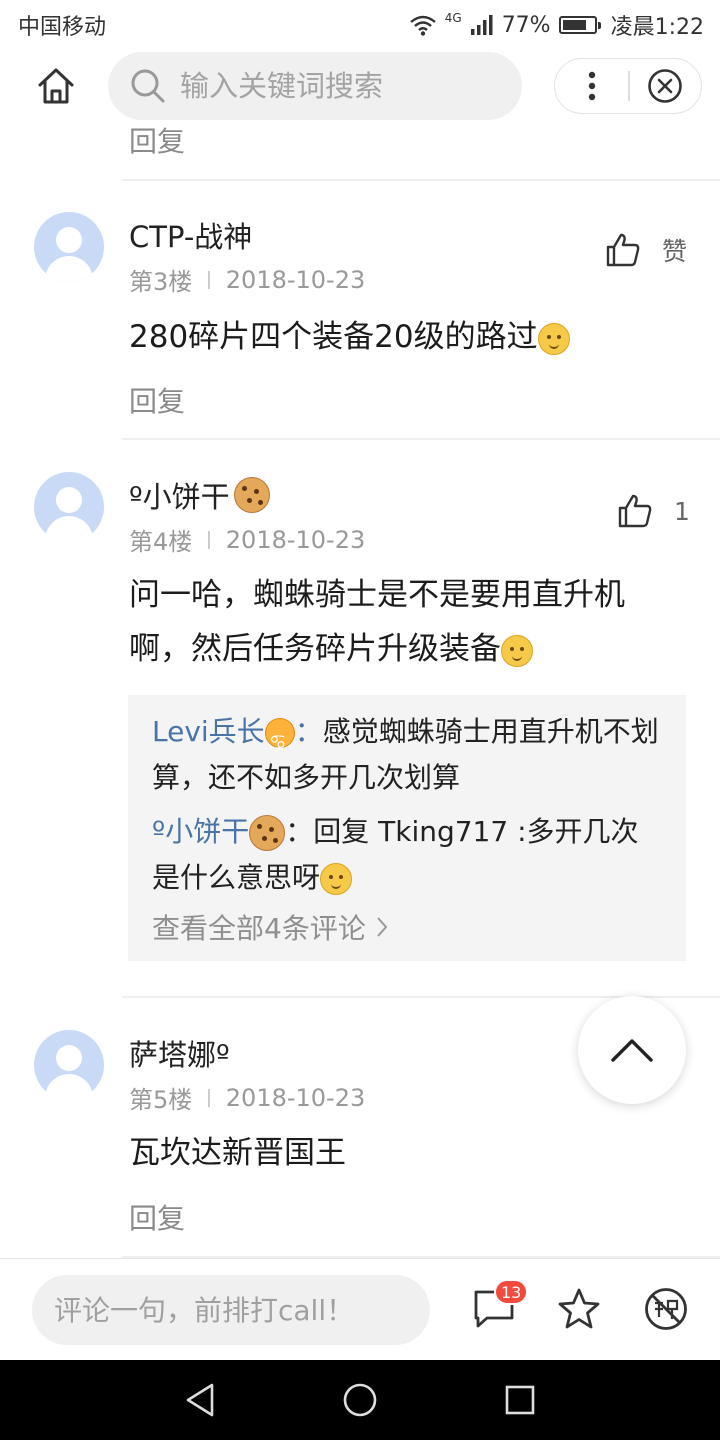 The width and height of the screenshot is (720, 1440). What do you see at coordinates (646, 250) in the screenshot?
I see `like-button: 赞` at bounding box center [646, 250].